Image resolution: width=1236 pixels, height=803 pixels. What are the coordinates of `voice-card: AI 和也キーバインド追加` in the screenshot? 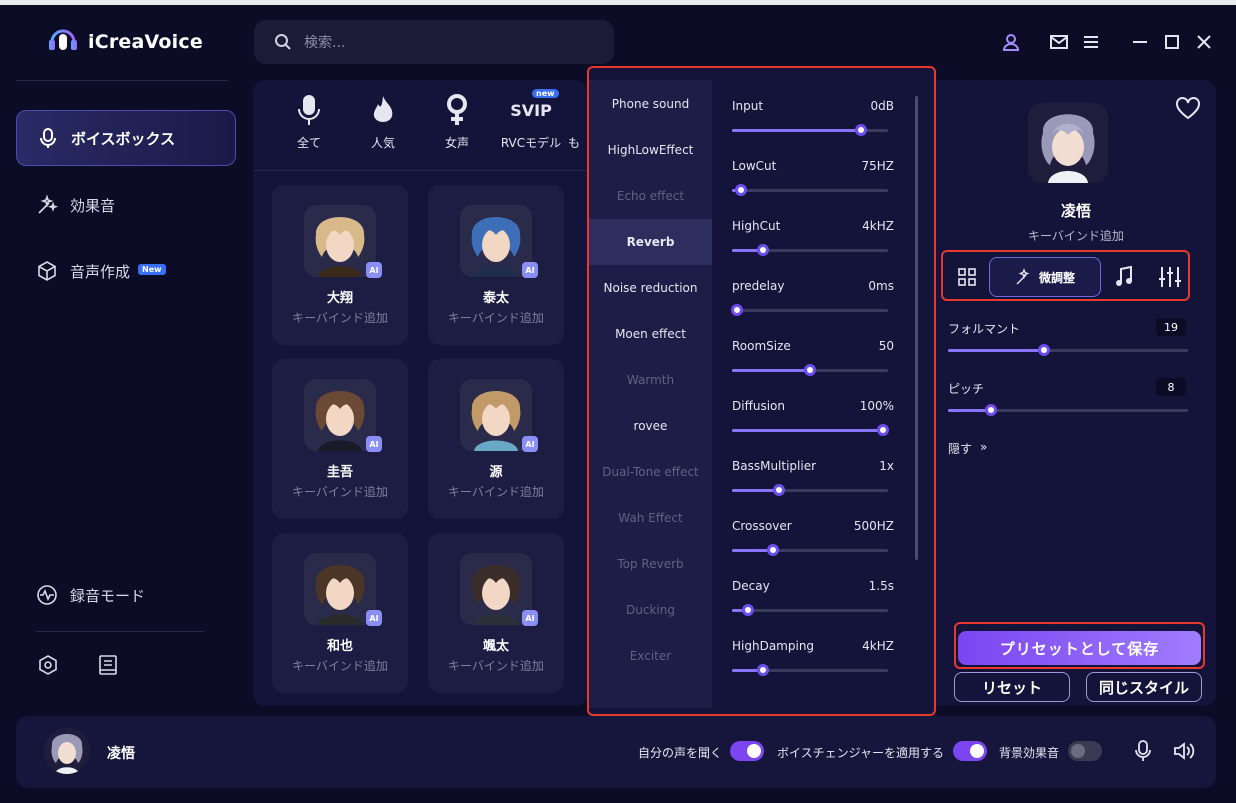 It's located at (340, 613).